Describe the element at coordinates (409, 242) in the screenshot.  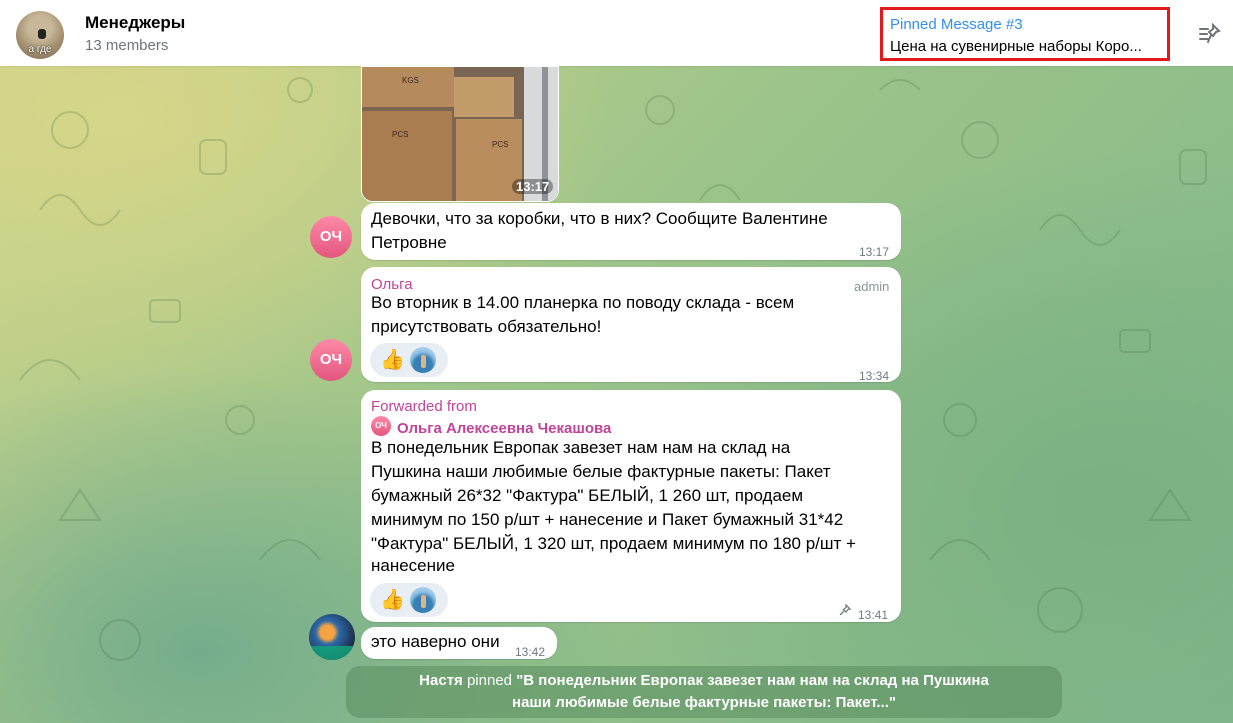
I see `message-text-line: Петровне` at that location.